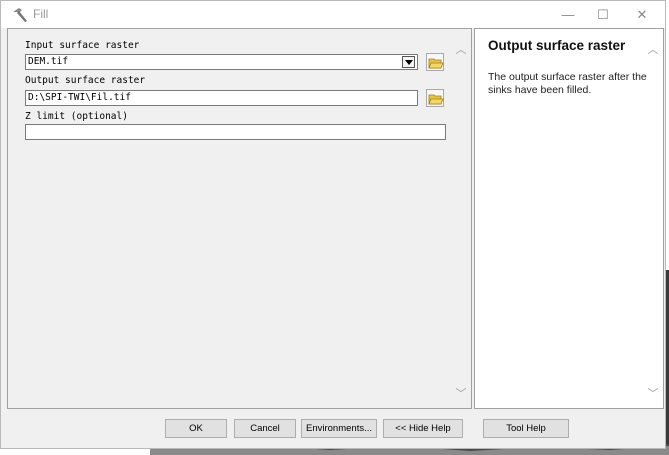  Describe the element at coordinates (48, 61) in the screenshot. I see `input-surface-raster-value: DEM.tif` at that location.